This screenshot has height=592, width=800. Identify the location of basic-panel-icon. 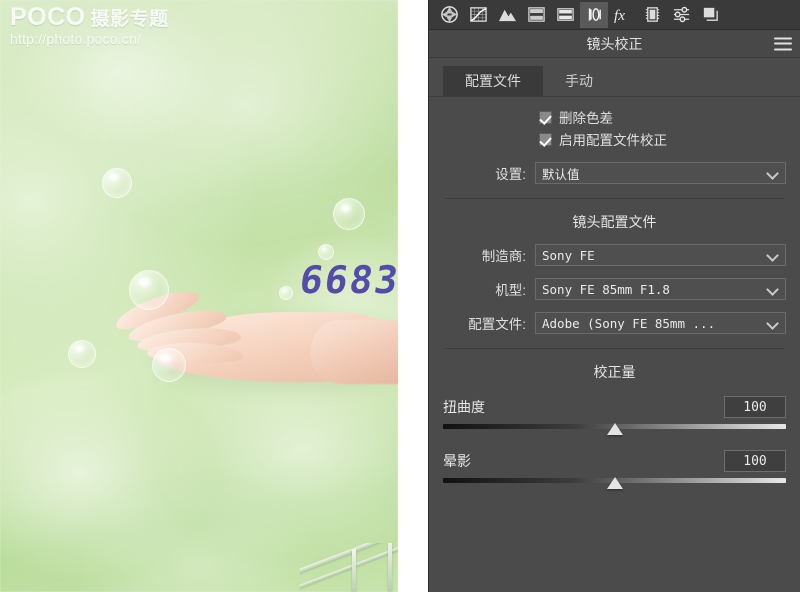
(449, 15).